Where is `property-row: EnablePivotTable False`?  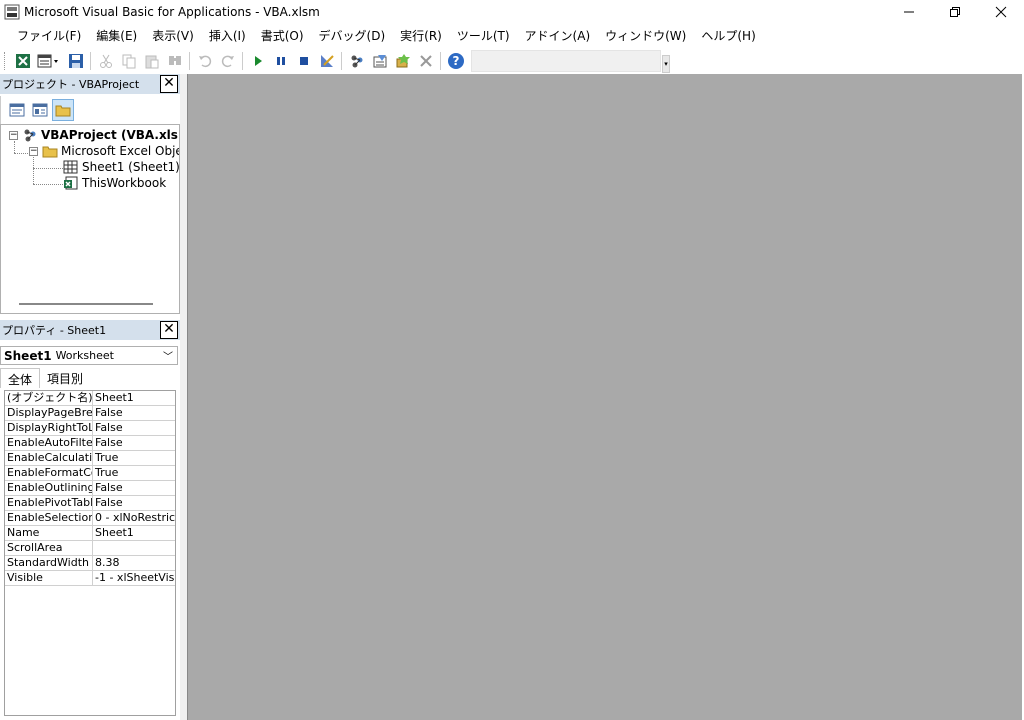
property-row: EnablePivotTable False is located at coordinates (90, 503).